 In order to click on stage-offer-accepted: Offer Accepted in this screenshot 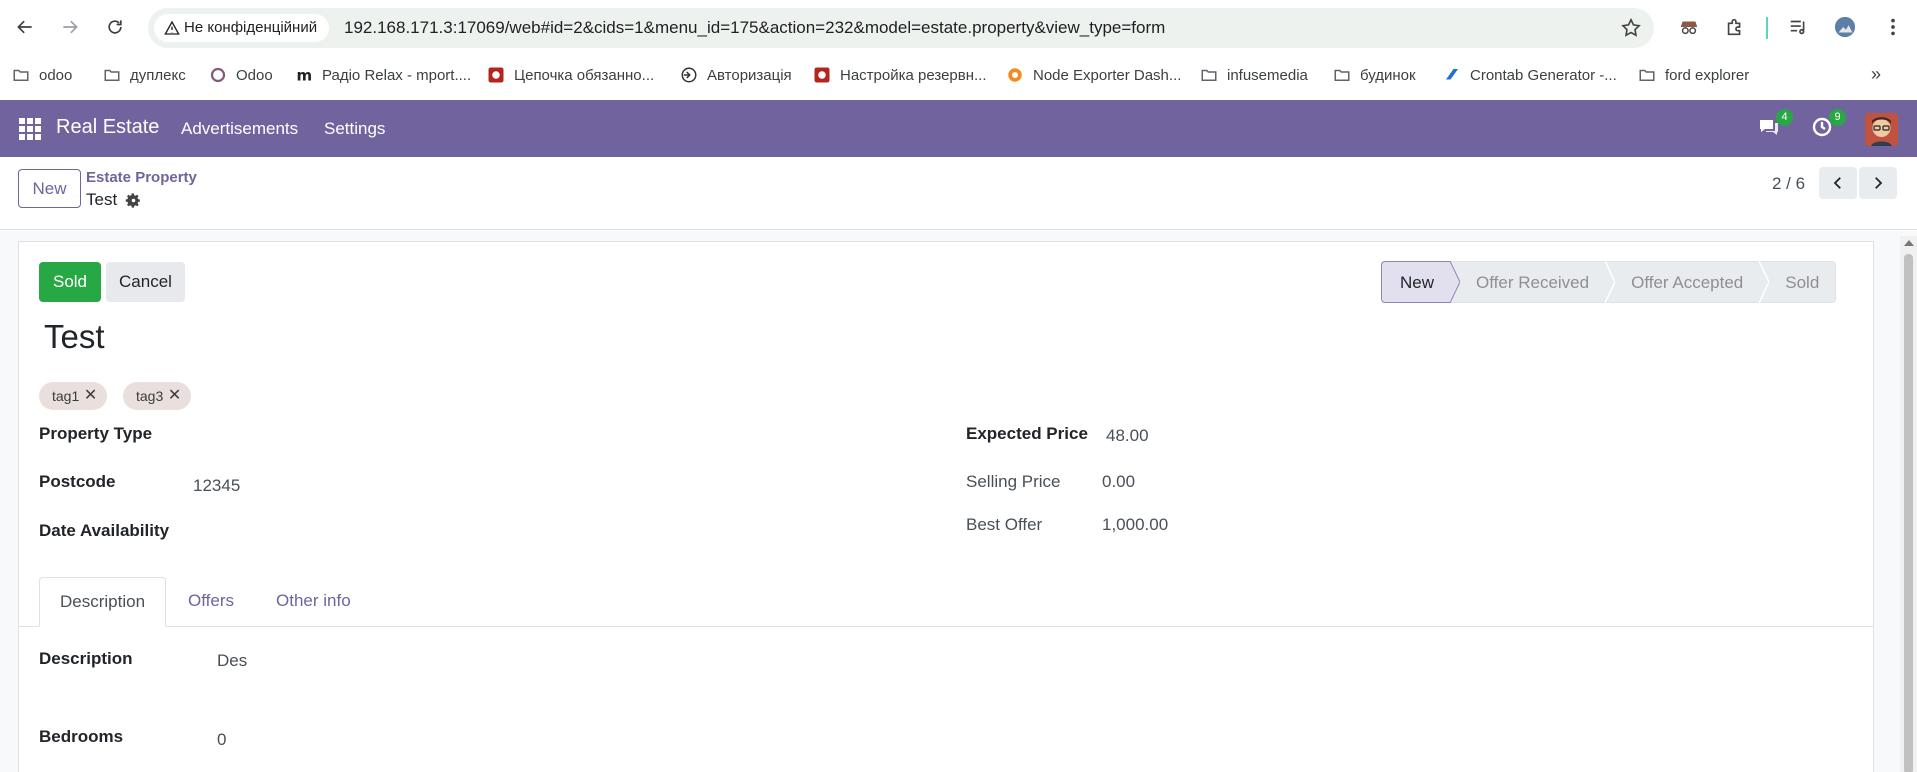, I will do `click(1687, 282)`.